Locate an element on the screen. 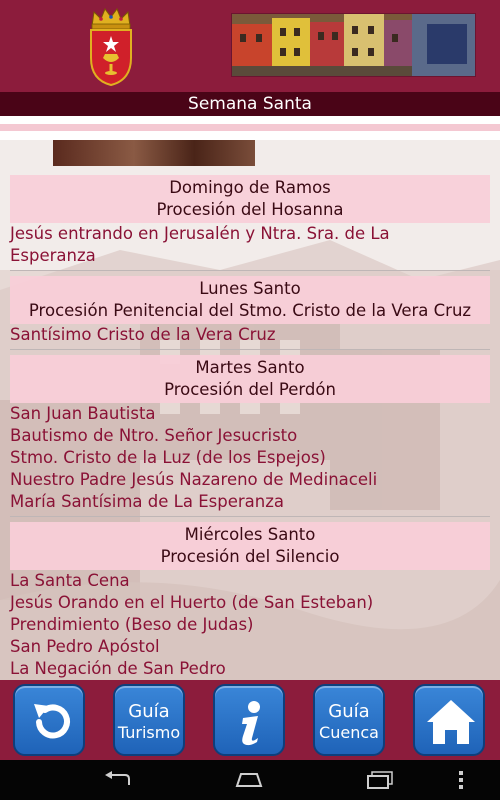 The height and width of the screenshot is (800, 500). day-header: Miércoles Santo Procesión del Silencio is located at coordinates (250, 546).